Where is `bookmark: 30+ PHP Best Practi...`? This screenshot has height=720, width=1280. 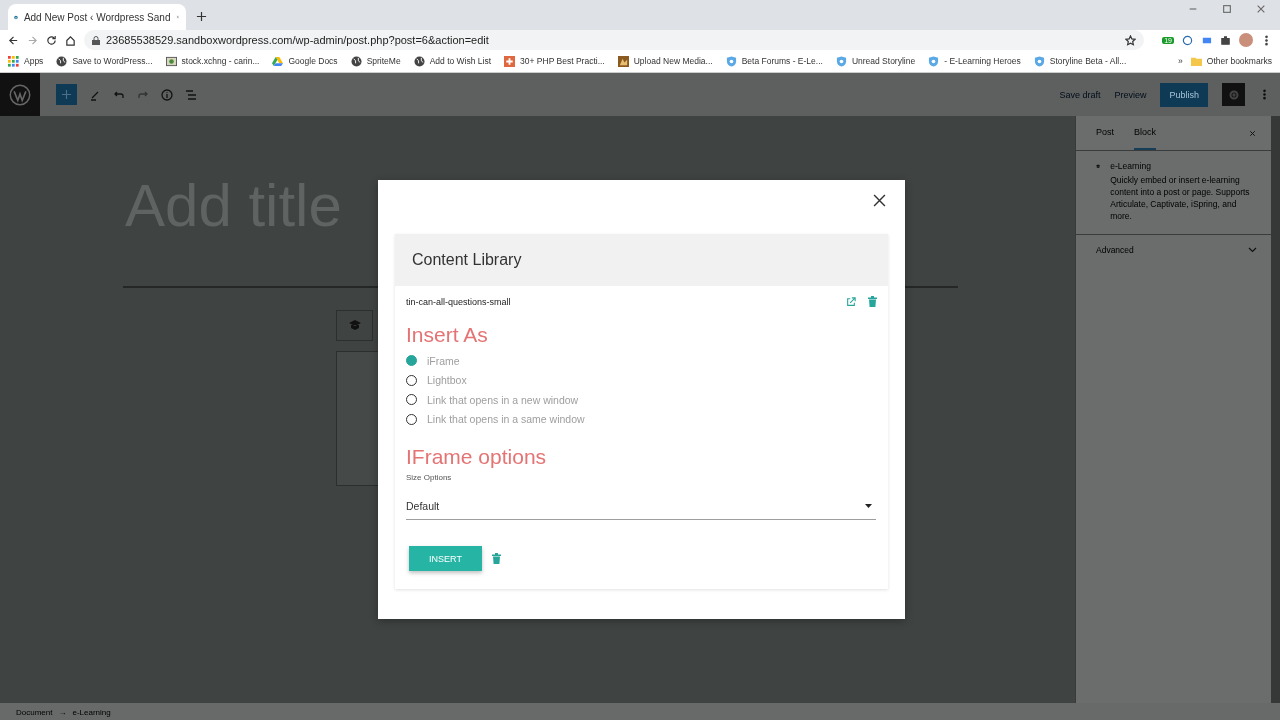
bookmark: 30+ PHP Best Practi... is located at coordinates (554, 61).